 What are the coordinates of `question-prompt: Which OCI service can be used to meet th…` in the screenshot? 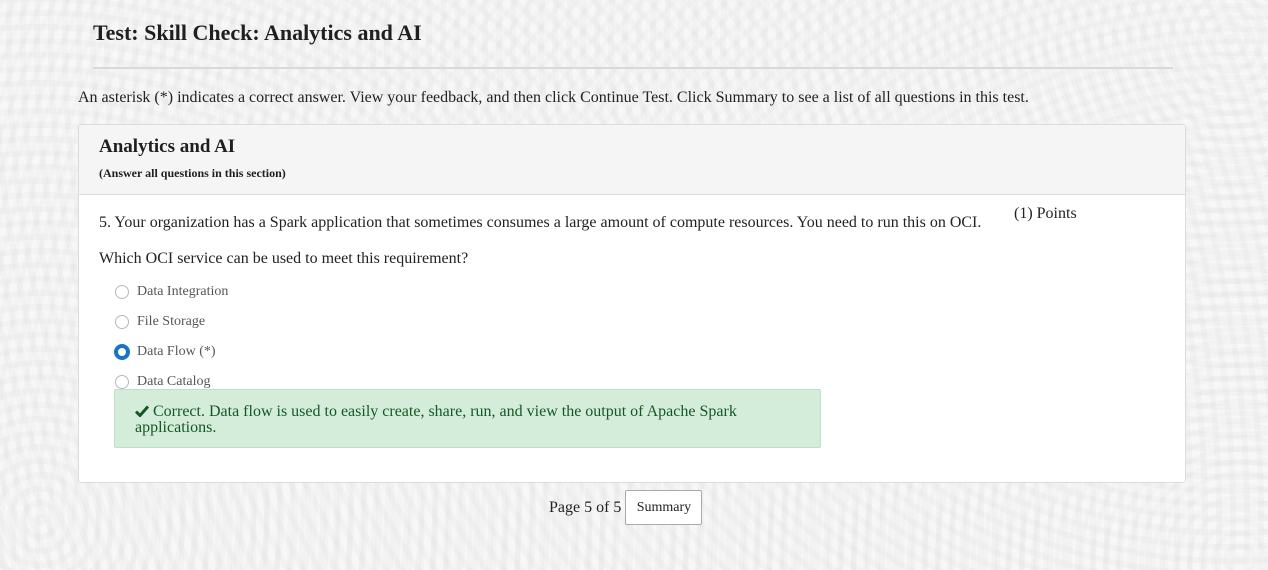 It's located at (284, 258).